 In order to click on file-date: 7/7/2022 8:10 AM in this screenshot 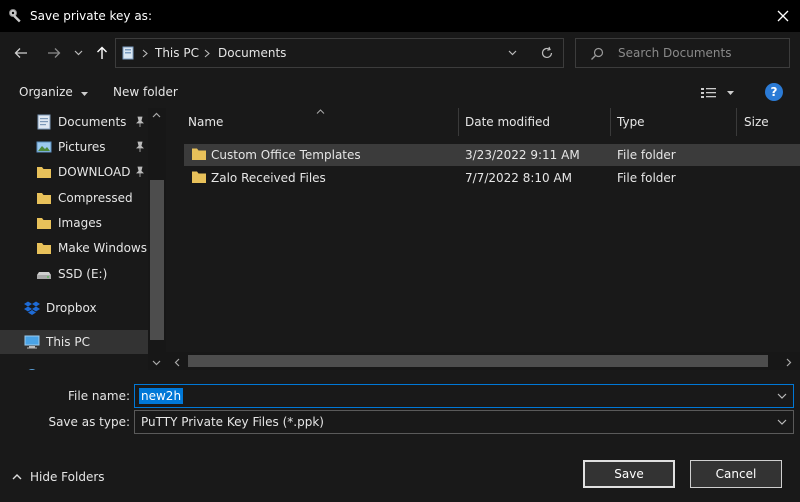, I will do `click(519, 178)`.